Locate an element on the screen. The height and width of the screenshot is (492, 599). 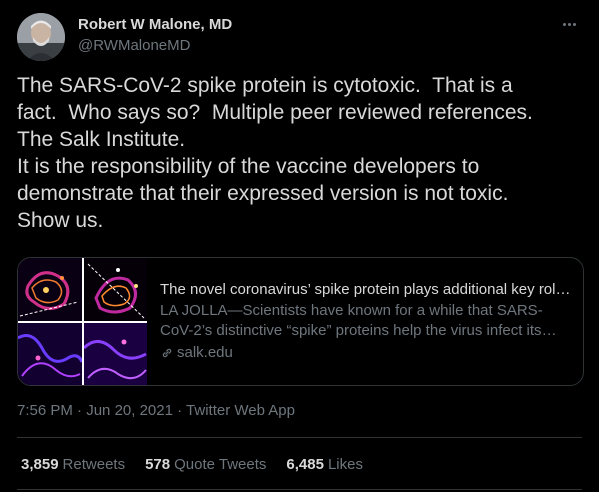
quote-tweets-stat: 578 Quote Tweets is located at coordinates (205, 464).